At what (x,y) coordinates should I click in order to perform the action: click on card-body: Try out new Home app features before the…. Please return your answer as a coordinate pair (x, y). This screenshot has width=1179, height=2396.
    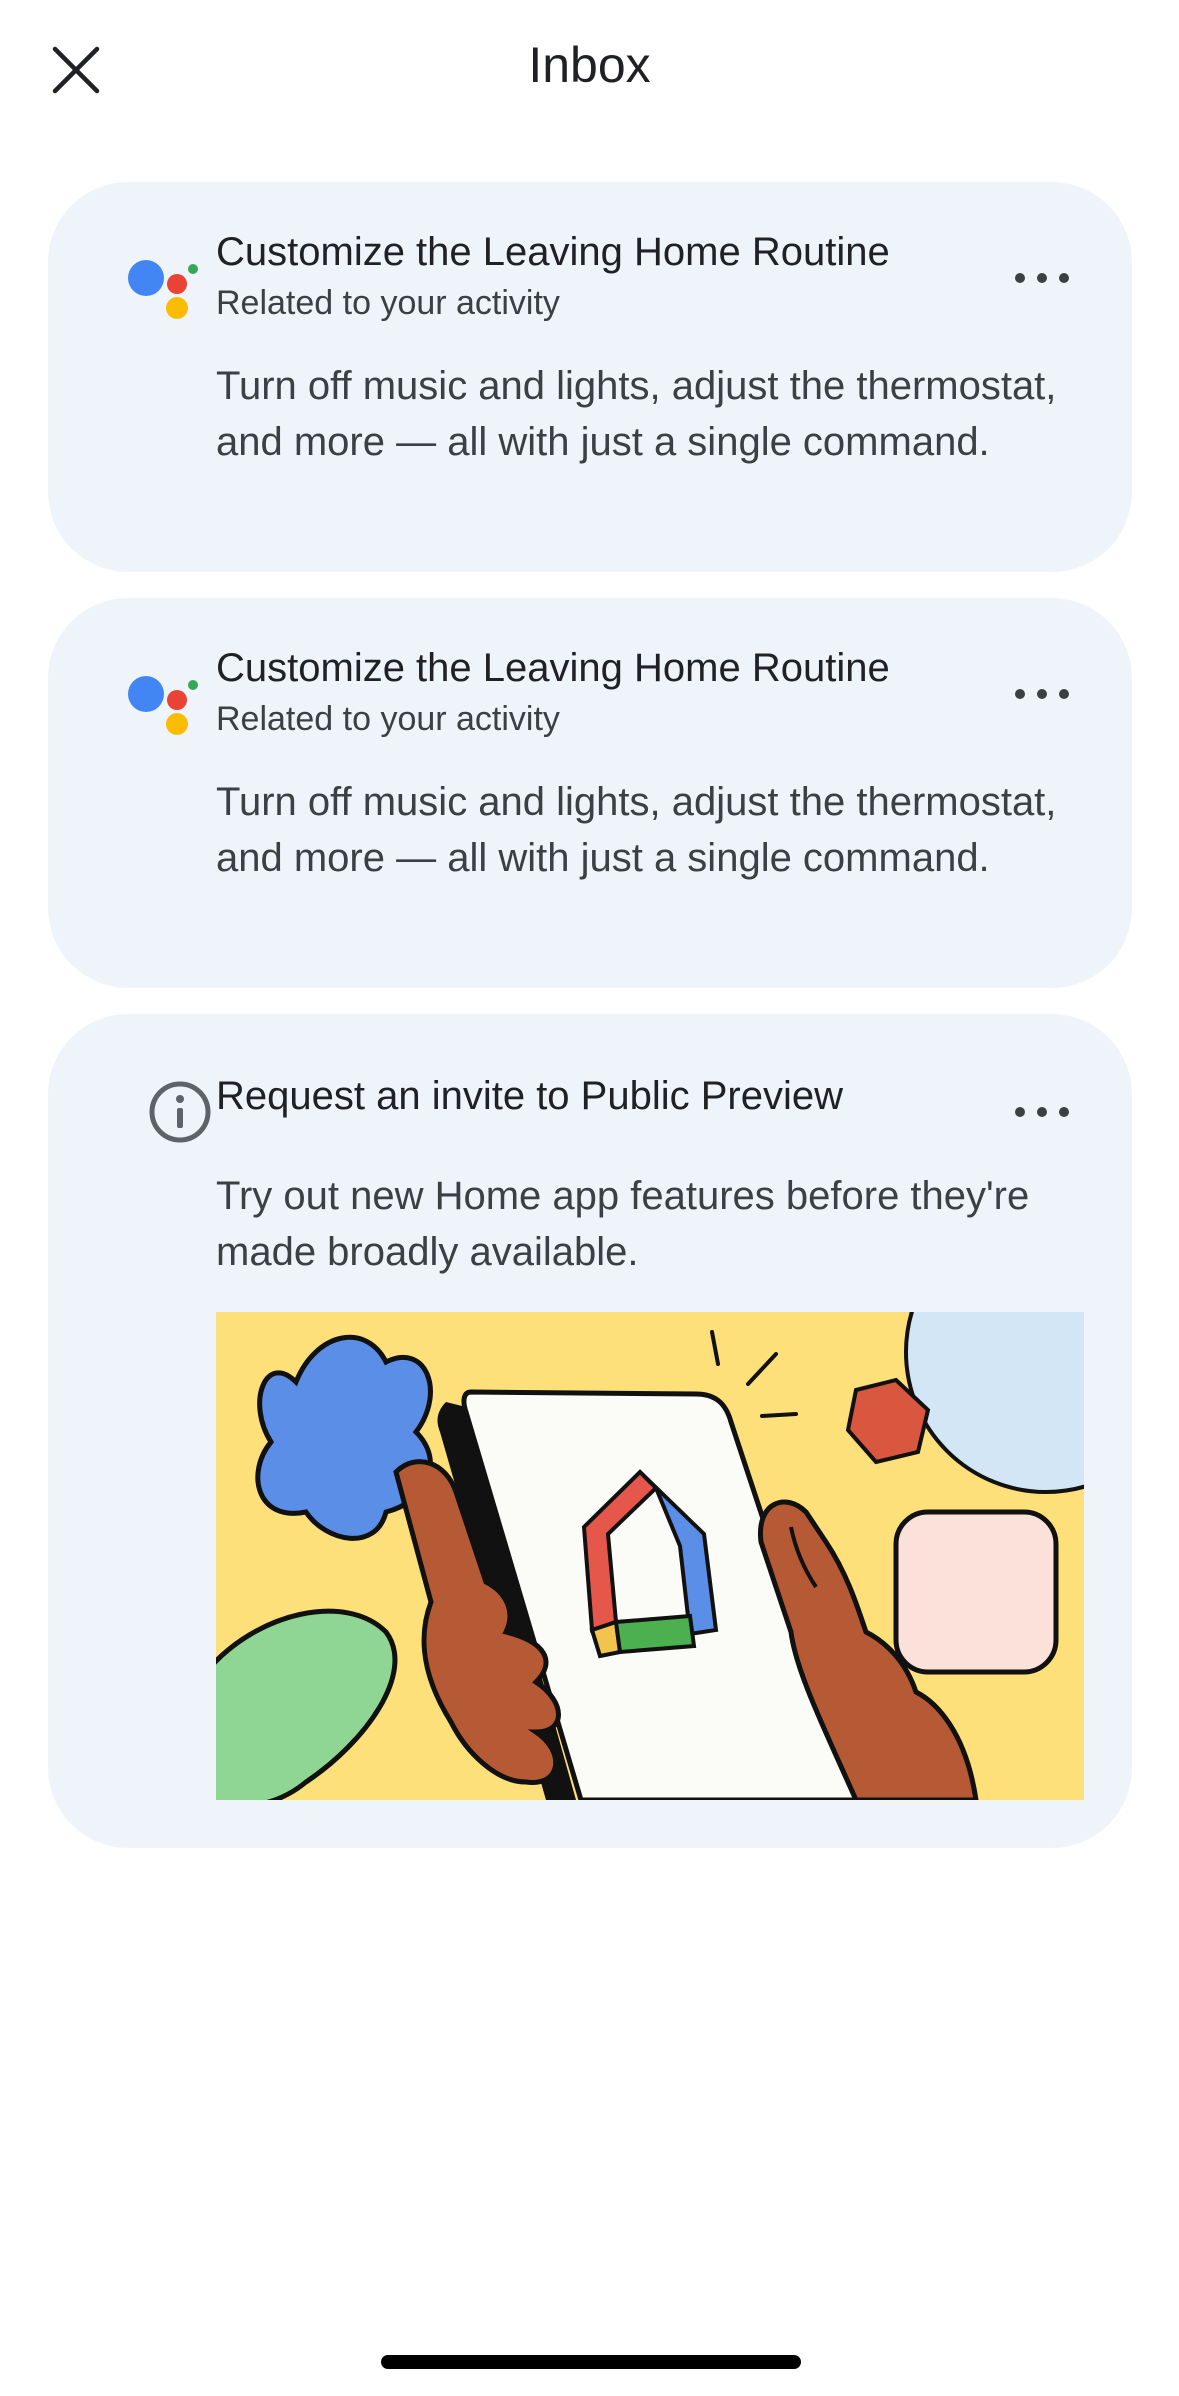
    Looking at the image, I should click on (623, 1224).